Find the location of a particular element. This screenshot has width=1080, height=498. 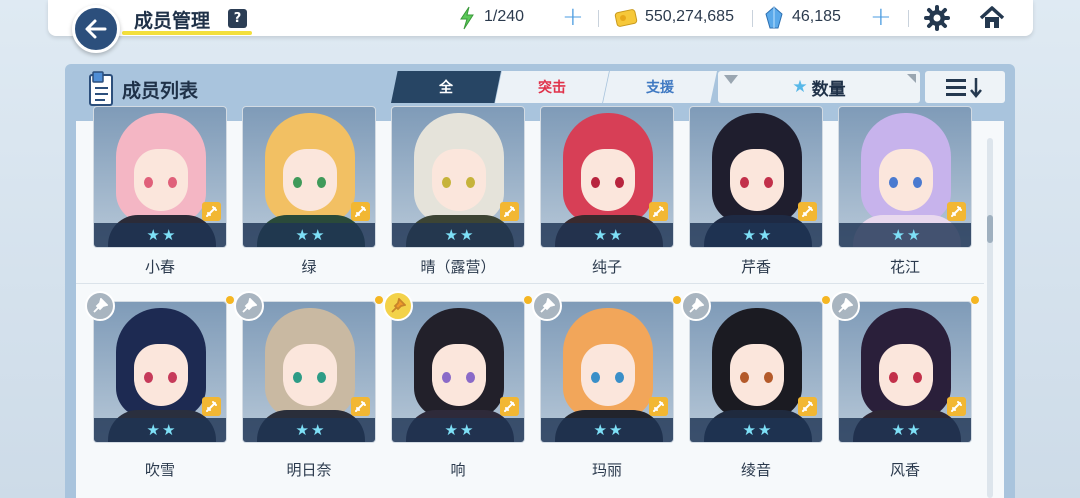

panel-title: 成员列表 is located at coordinates (160, 91).